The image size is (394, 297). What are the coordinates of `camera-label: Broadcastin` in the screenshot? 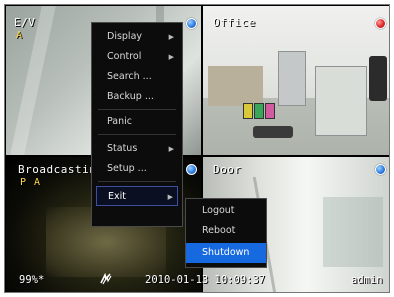 It's located at (57, 169).